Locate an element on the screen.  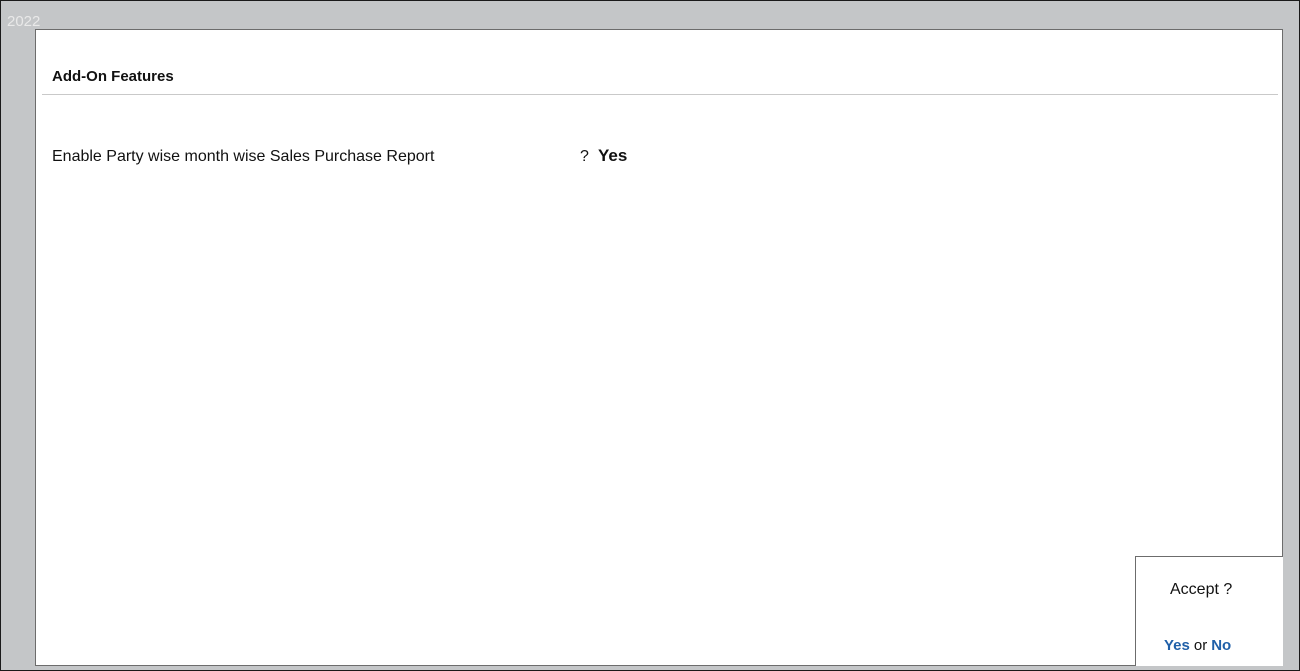
title-divider is located at coordinates (660, 94).